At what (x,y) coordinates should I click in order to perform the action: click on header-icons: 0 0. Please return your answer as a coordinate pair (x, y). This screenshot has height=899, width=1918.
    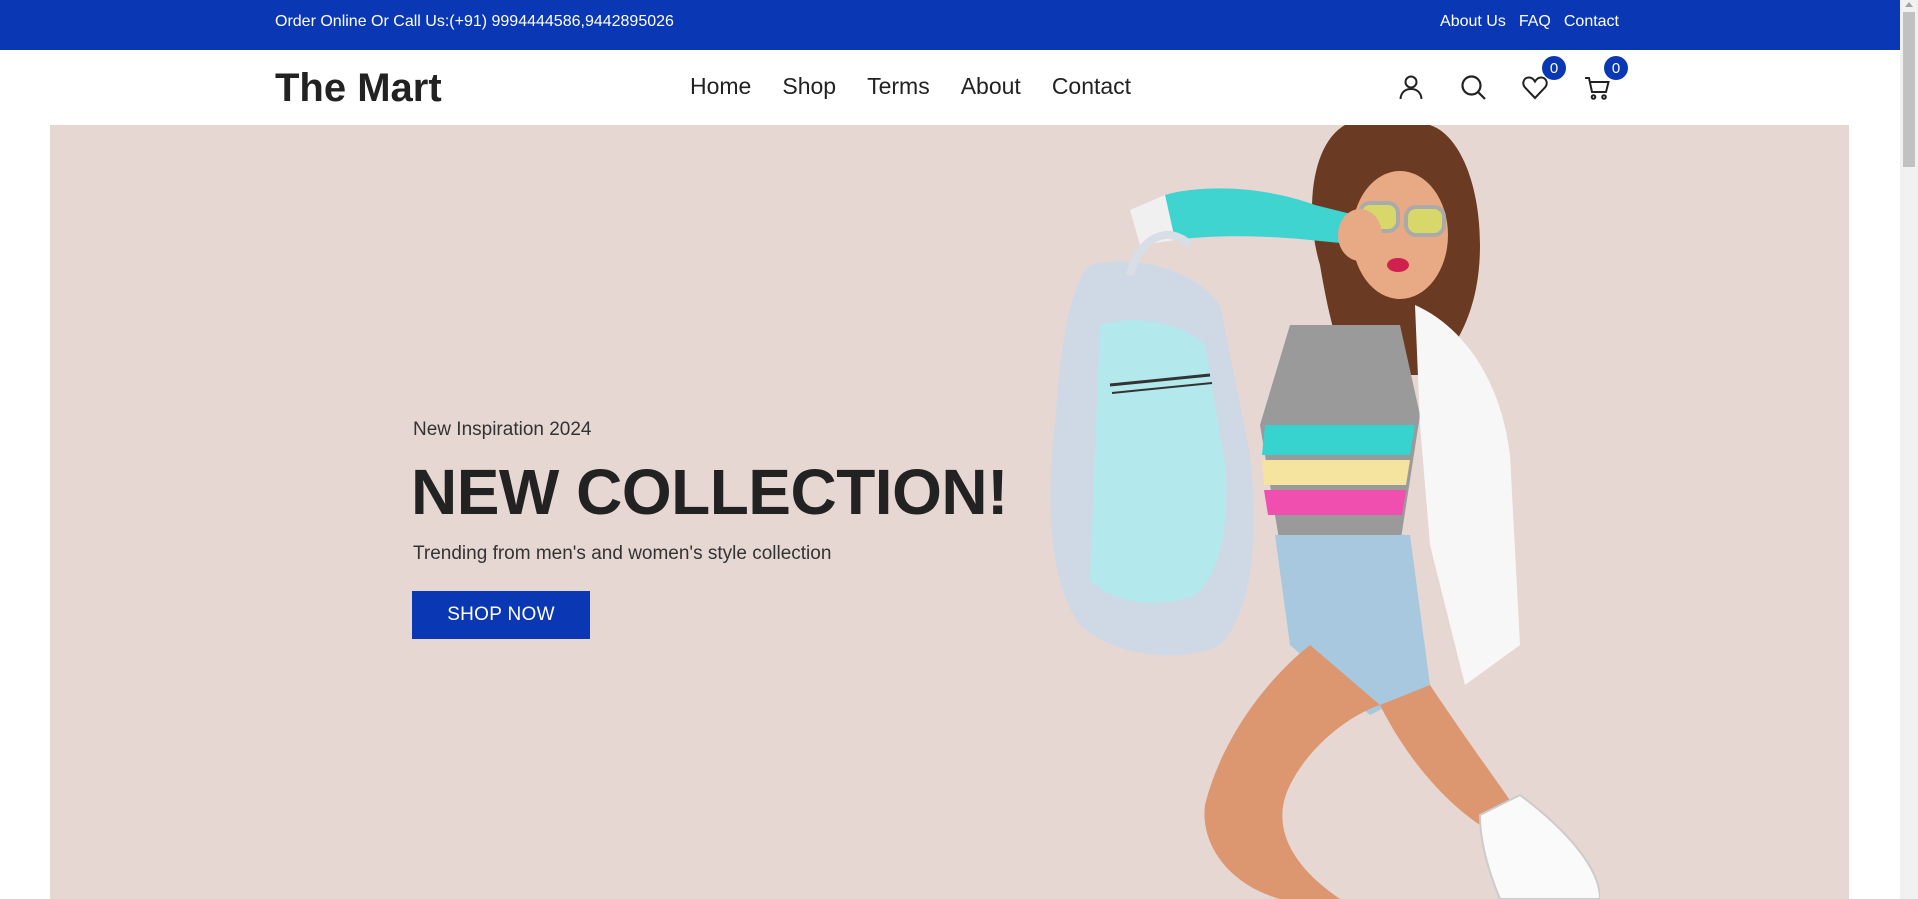
    Looking at the image, I should click on (1511, 80).